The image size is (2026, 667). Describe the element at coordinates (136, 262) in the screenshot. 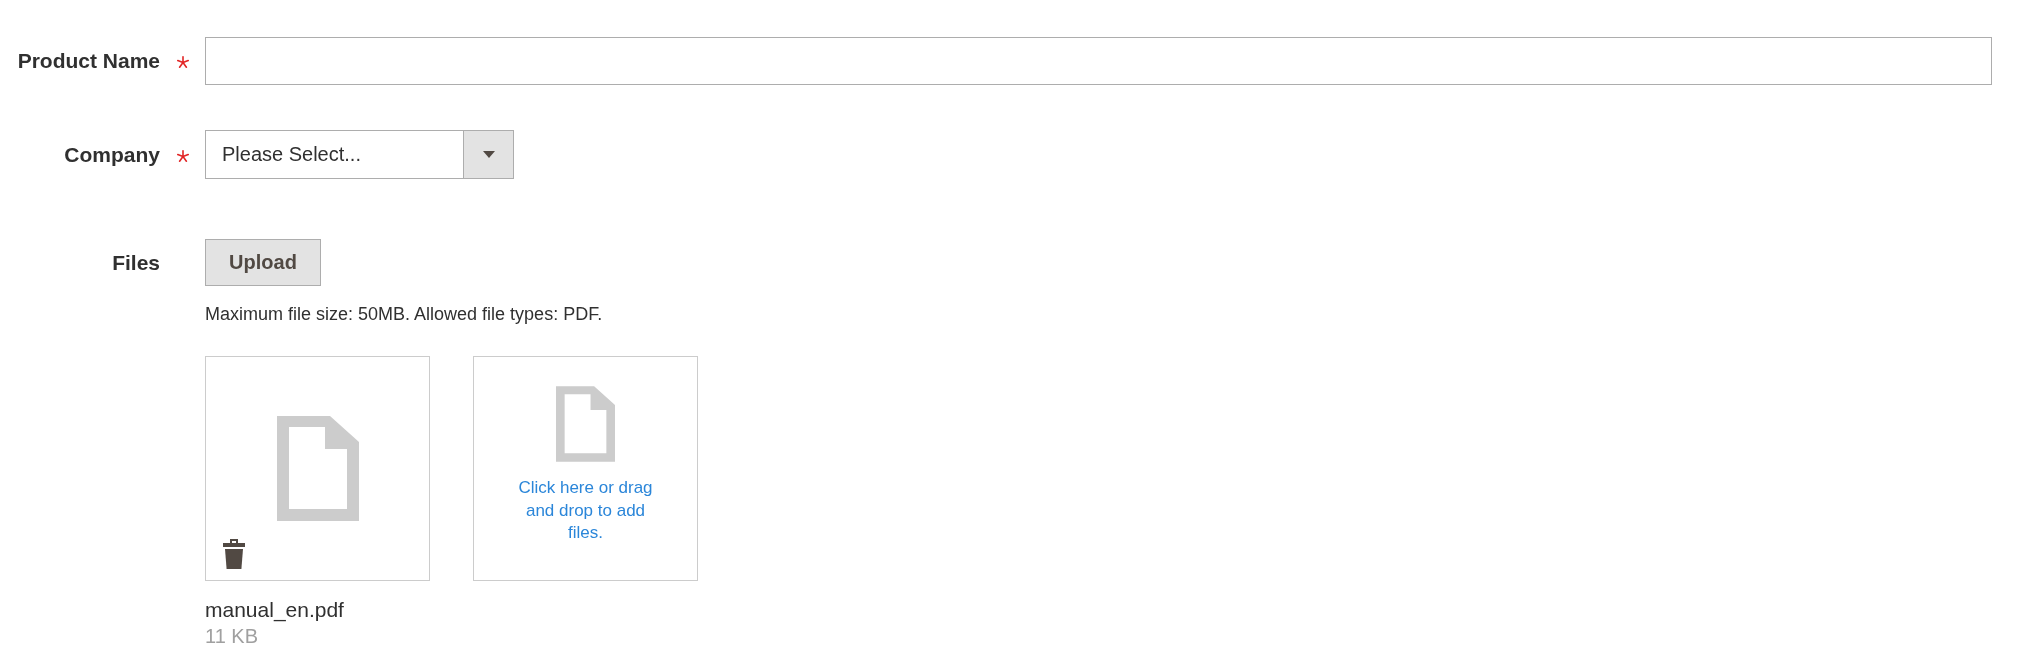

I see `field-label: Files` at that location.